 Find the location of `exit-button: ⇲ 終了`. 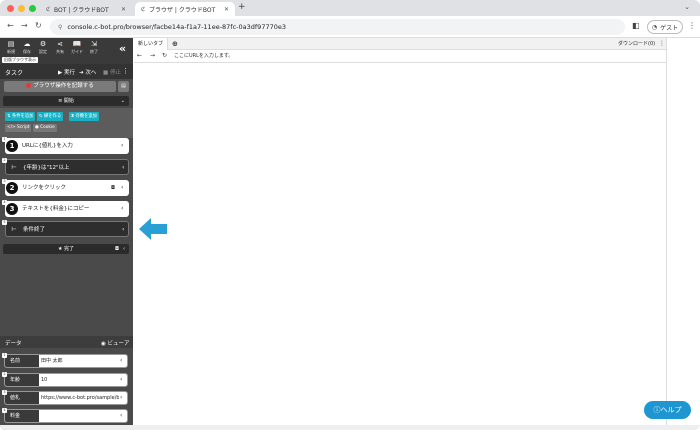

exit-button: ⇲ 終了 is located at coordinates (94, 47).